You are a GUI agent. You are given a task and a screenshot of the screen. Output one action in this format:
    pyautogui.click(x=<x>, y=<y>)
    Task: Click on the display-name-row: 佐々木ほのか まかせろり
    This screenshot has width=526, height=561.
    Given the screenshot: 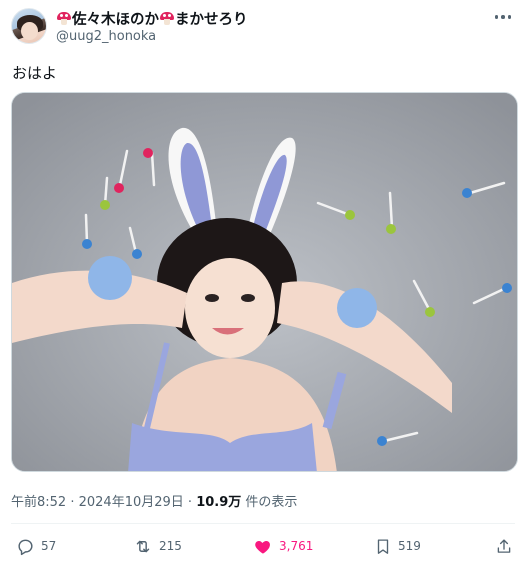 What is the action you would take?
    pyautogui.click(x=152, y=18)
    